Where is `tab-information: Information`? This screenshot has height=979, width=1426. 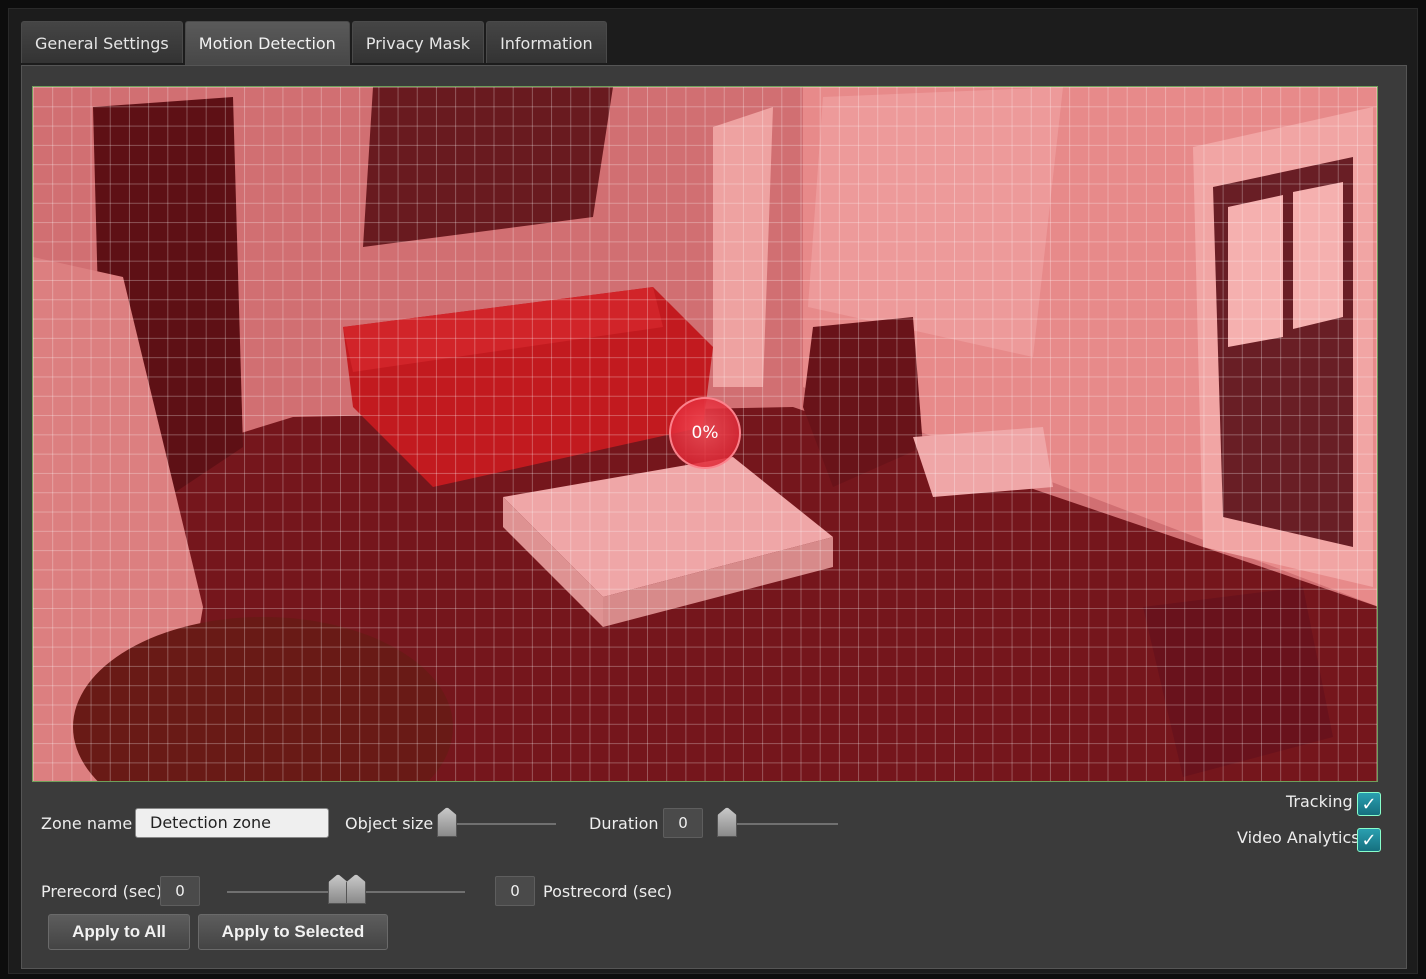
tab-information: Information is located at coordinates (546, 42).